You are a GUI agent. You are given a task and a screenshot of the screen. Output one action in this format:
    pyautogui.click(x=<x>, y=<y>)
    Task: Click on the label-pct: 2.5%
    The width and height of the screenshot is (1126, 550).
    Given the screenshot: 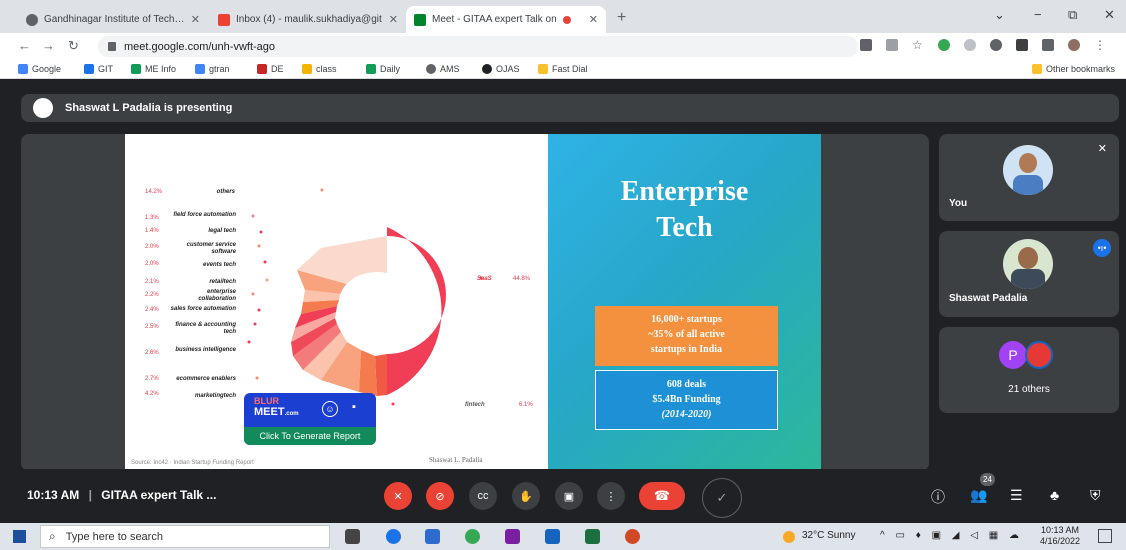 What is the action you would take?
    pyautogui.click(x=152, y=327)
    